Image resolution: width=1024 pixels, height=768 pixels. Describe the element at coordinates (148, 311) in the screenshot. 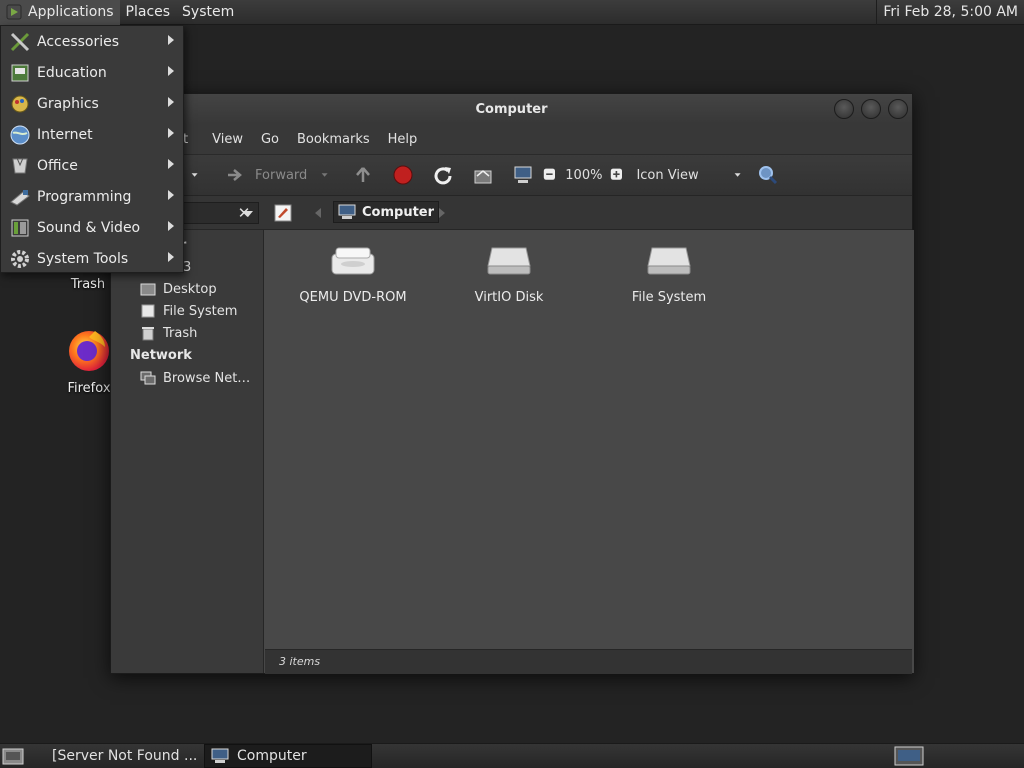

I see `file-system-icon` at that location.